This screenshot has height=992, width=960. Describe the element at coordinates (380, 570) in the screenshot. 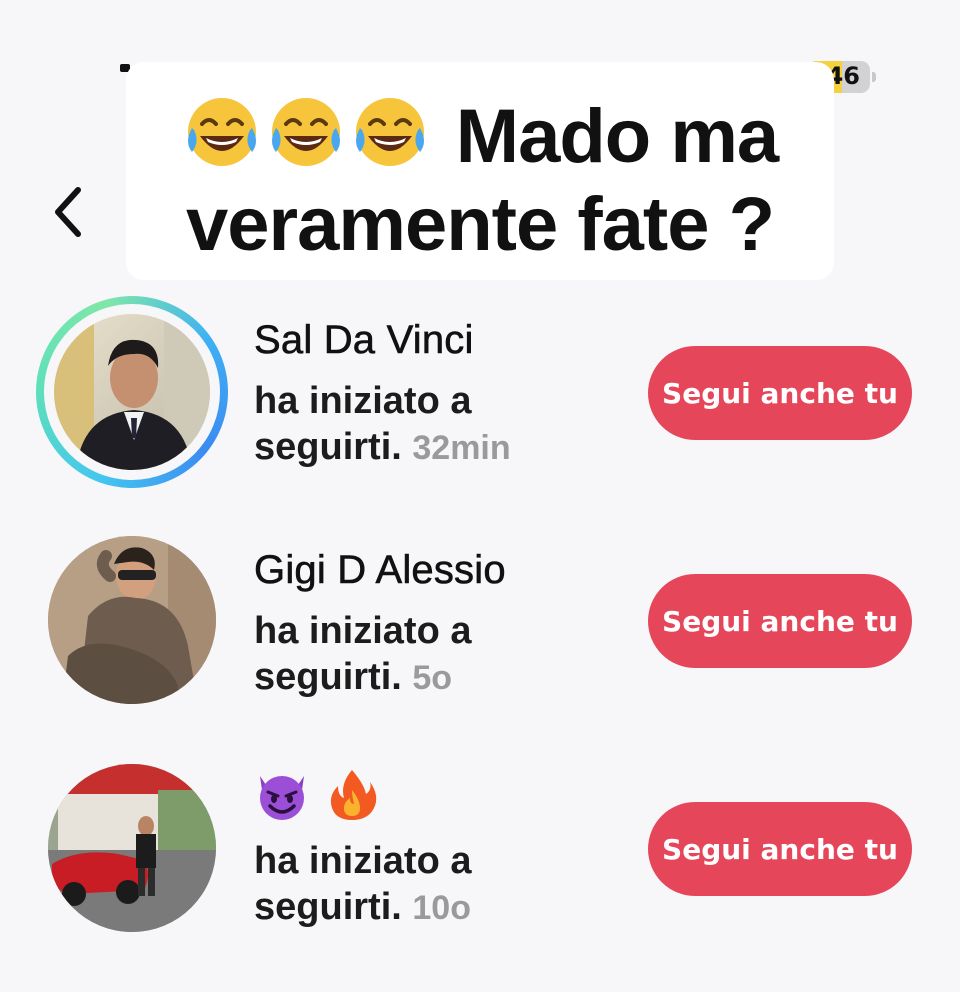

I see `notification-username: Gigi D Alessio` at that location.